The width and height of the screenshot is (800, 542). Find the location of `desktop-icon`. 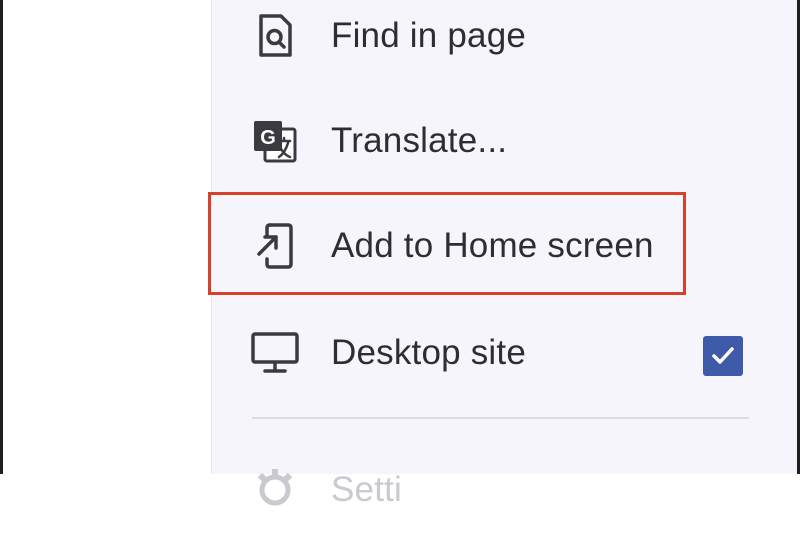

desktop-icon is located at coordinates (275, 353).